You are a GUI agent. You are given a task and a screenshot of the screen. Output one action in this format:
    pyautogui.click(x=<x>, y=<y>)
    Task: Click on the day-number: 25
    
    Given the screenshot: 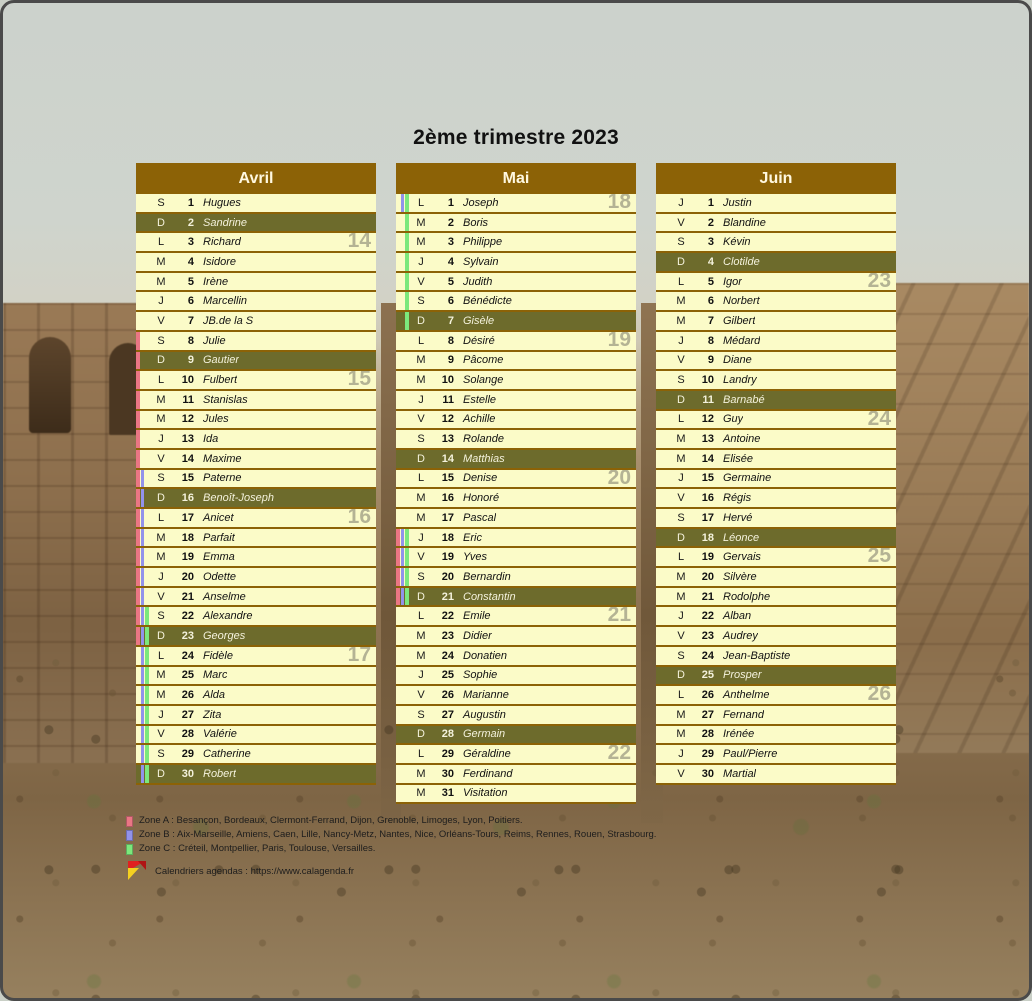 What is the action you would take?
    pyautogui.click(x=187, y=675)
    